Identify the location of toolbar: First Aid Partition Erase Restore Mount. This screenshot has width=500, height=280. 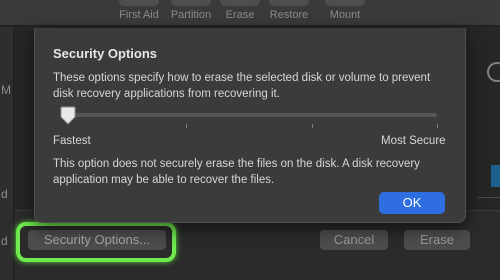
(250, 13).